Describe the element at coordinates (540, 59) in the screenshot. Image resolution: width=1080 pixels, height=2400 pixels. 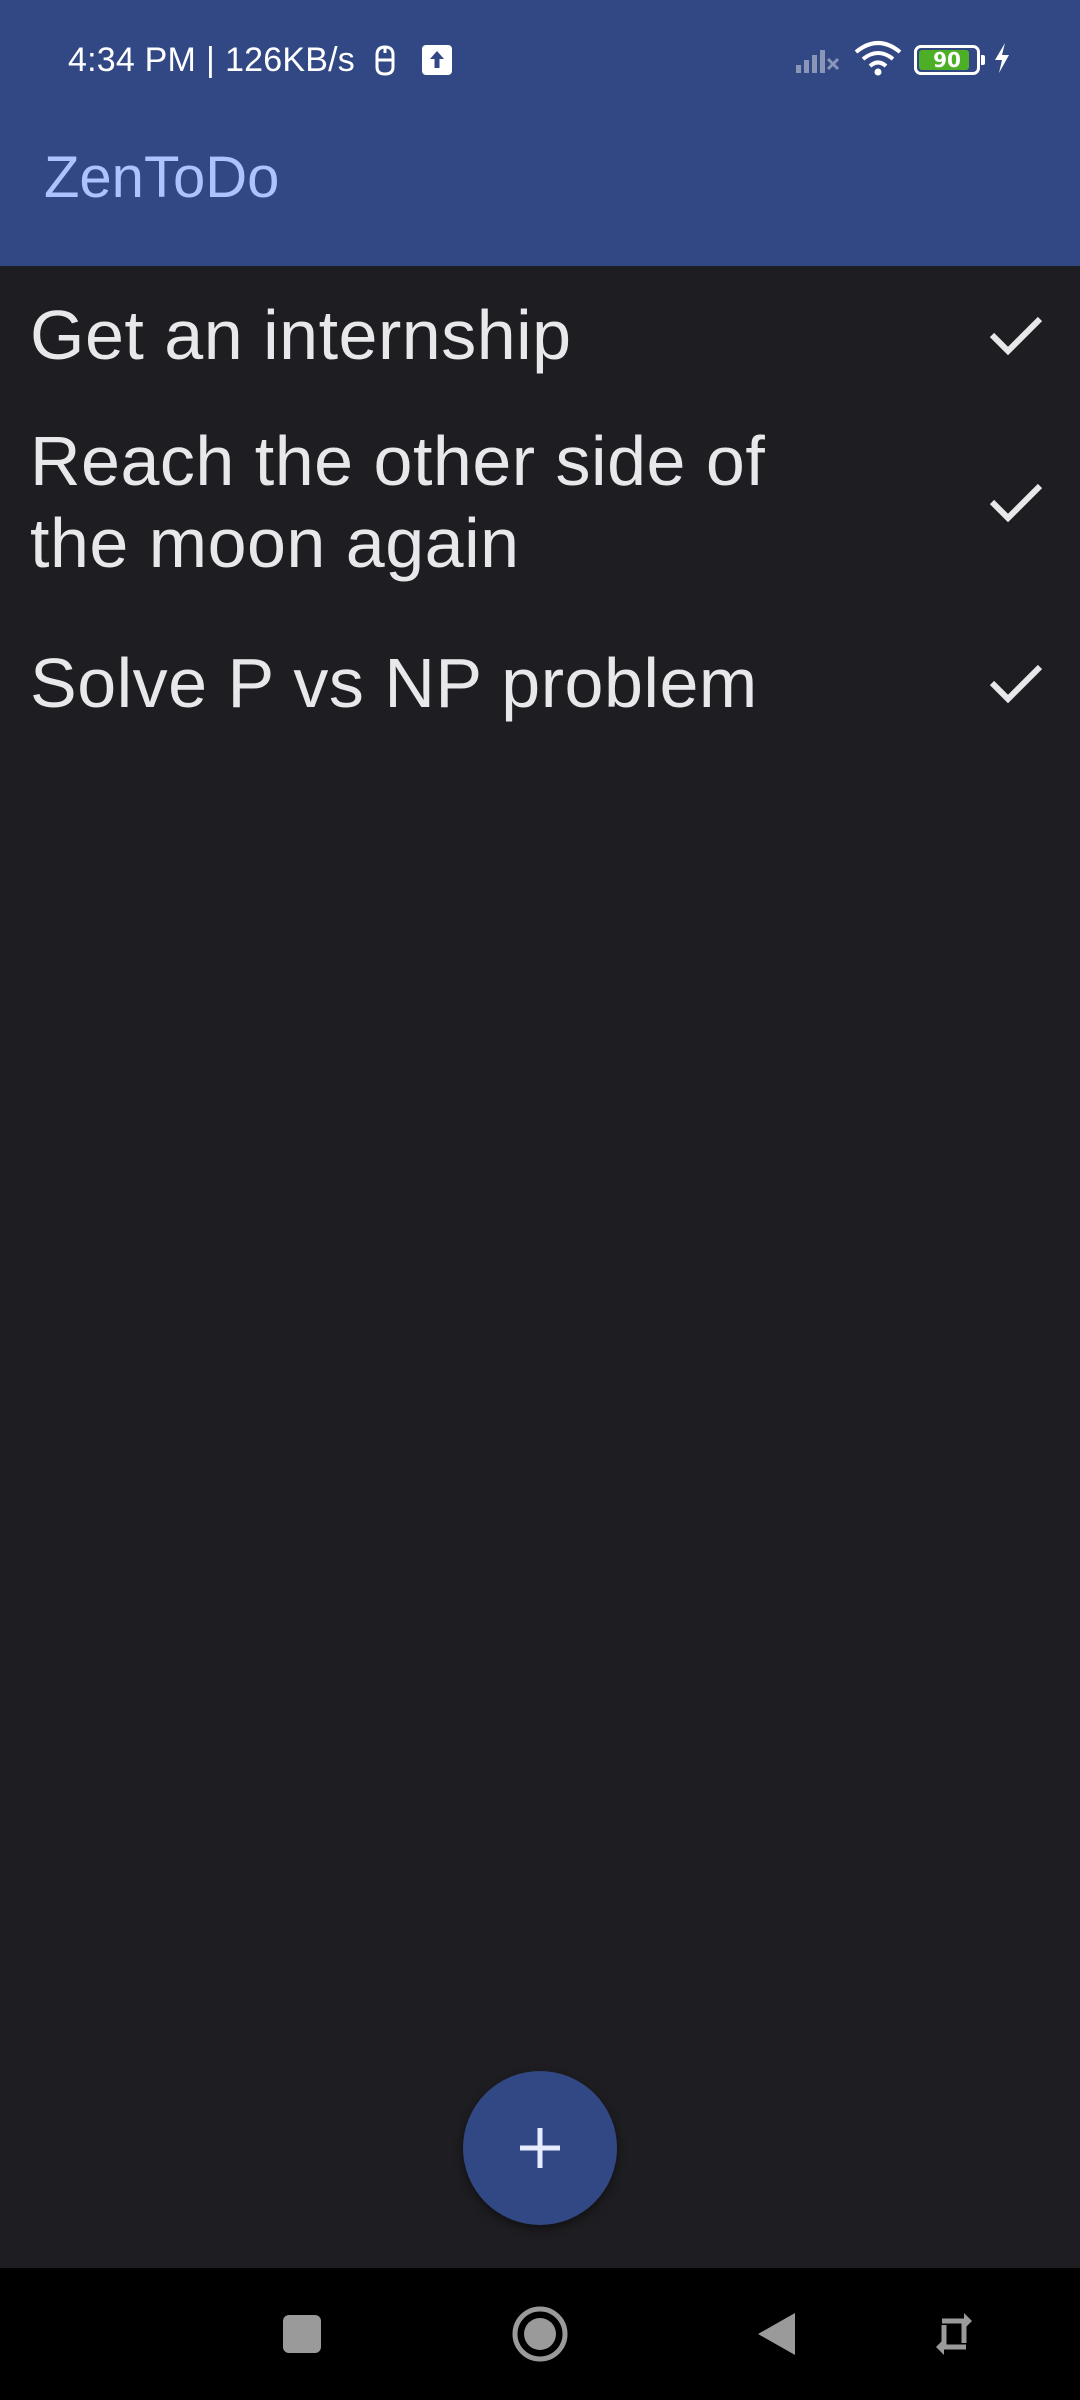
I see `status-bar: 4:34 PM | 126KB/s 90` at that location.